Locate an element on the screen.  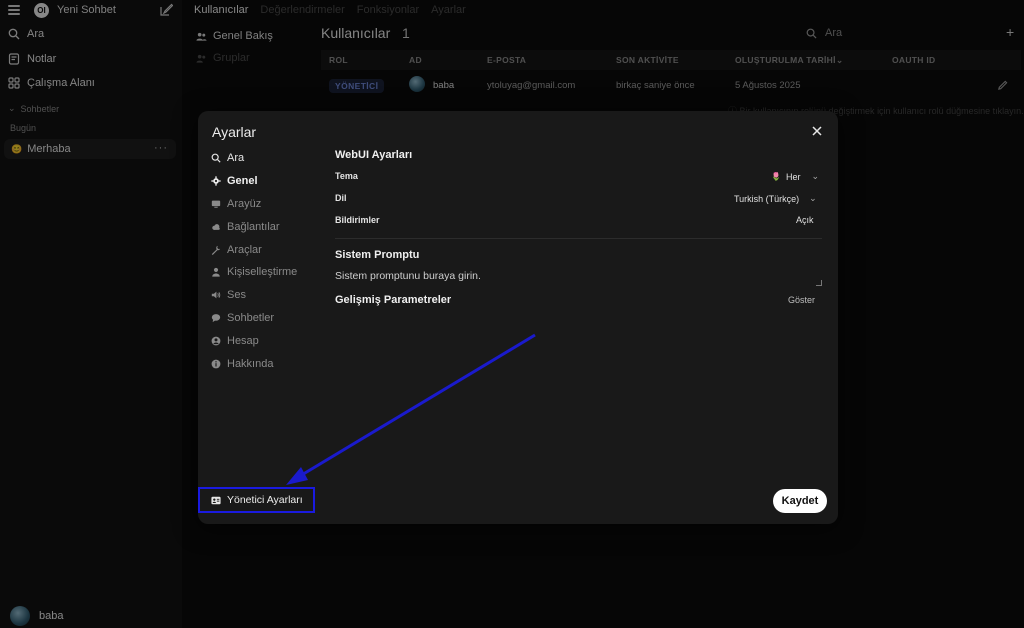
settings-nav-label: Genel is located at coordinates (242, 181).